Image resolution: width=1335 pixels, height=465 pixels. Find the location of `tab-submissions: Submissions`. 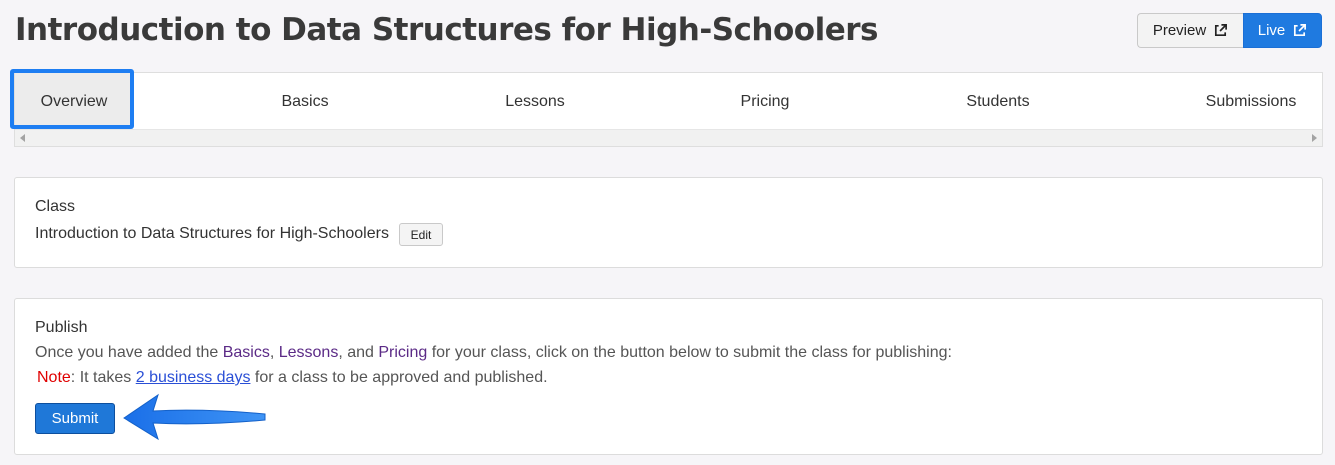

tab-submissions: Submissions is located at coordinates (1251, 101).